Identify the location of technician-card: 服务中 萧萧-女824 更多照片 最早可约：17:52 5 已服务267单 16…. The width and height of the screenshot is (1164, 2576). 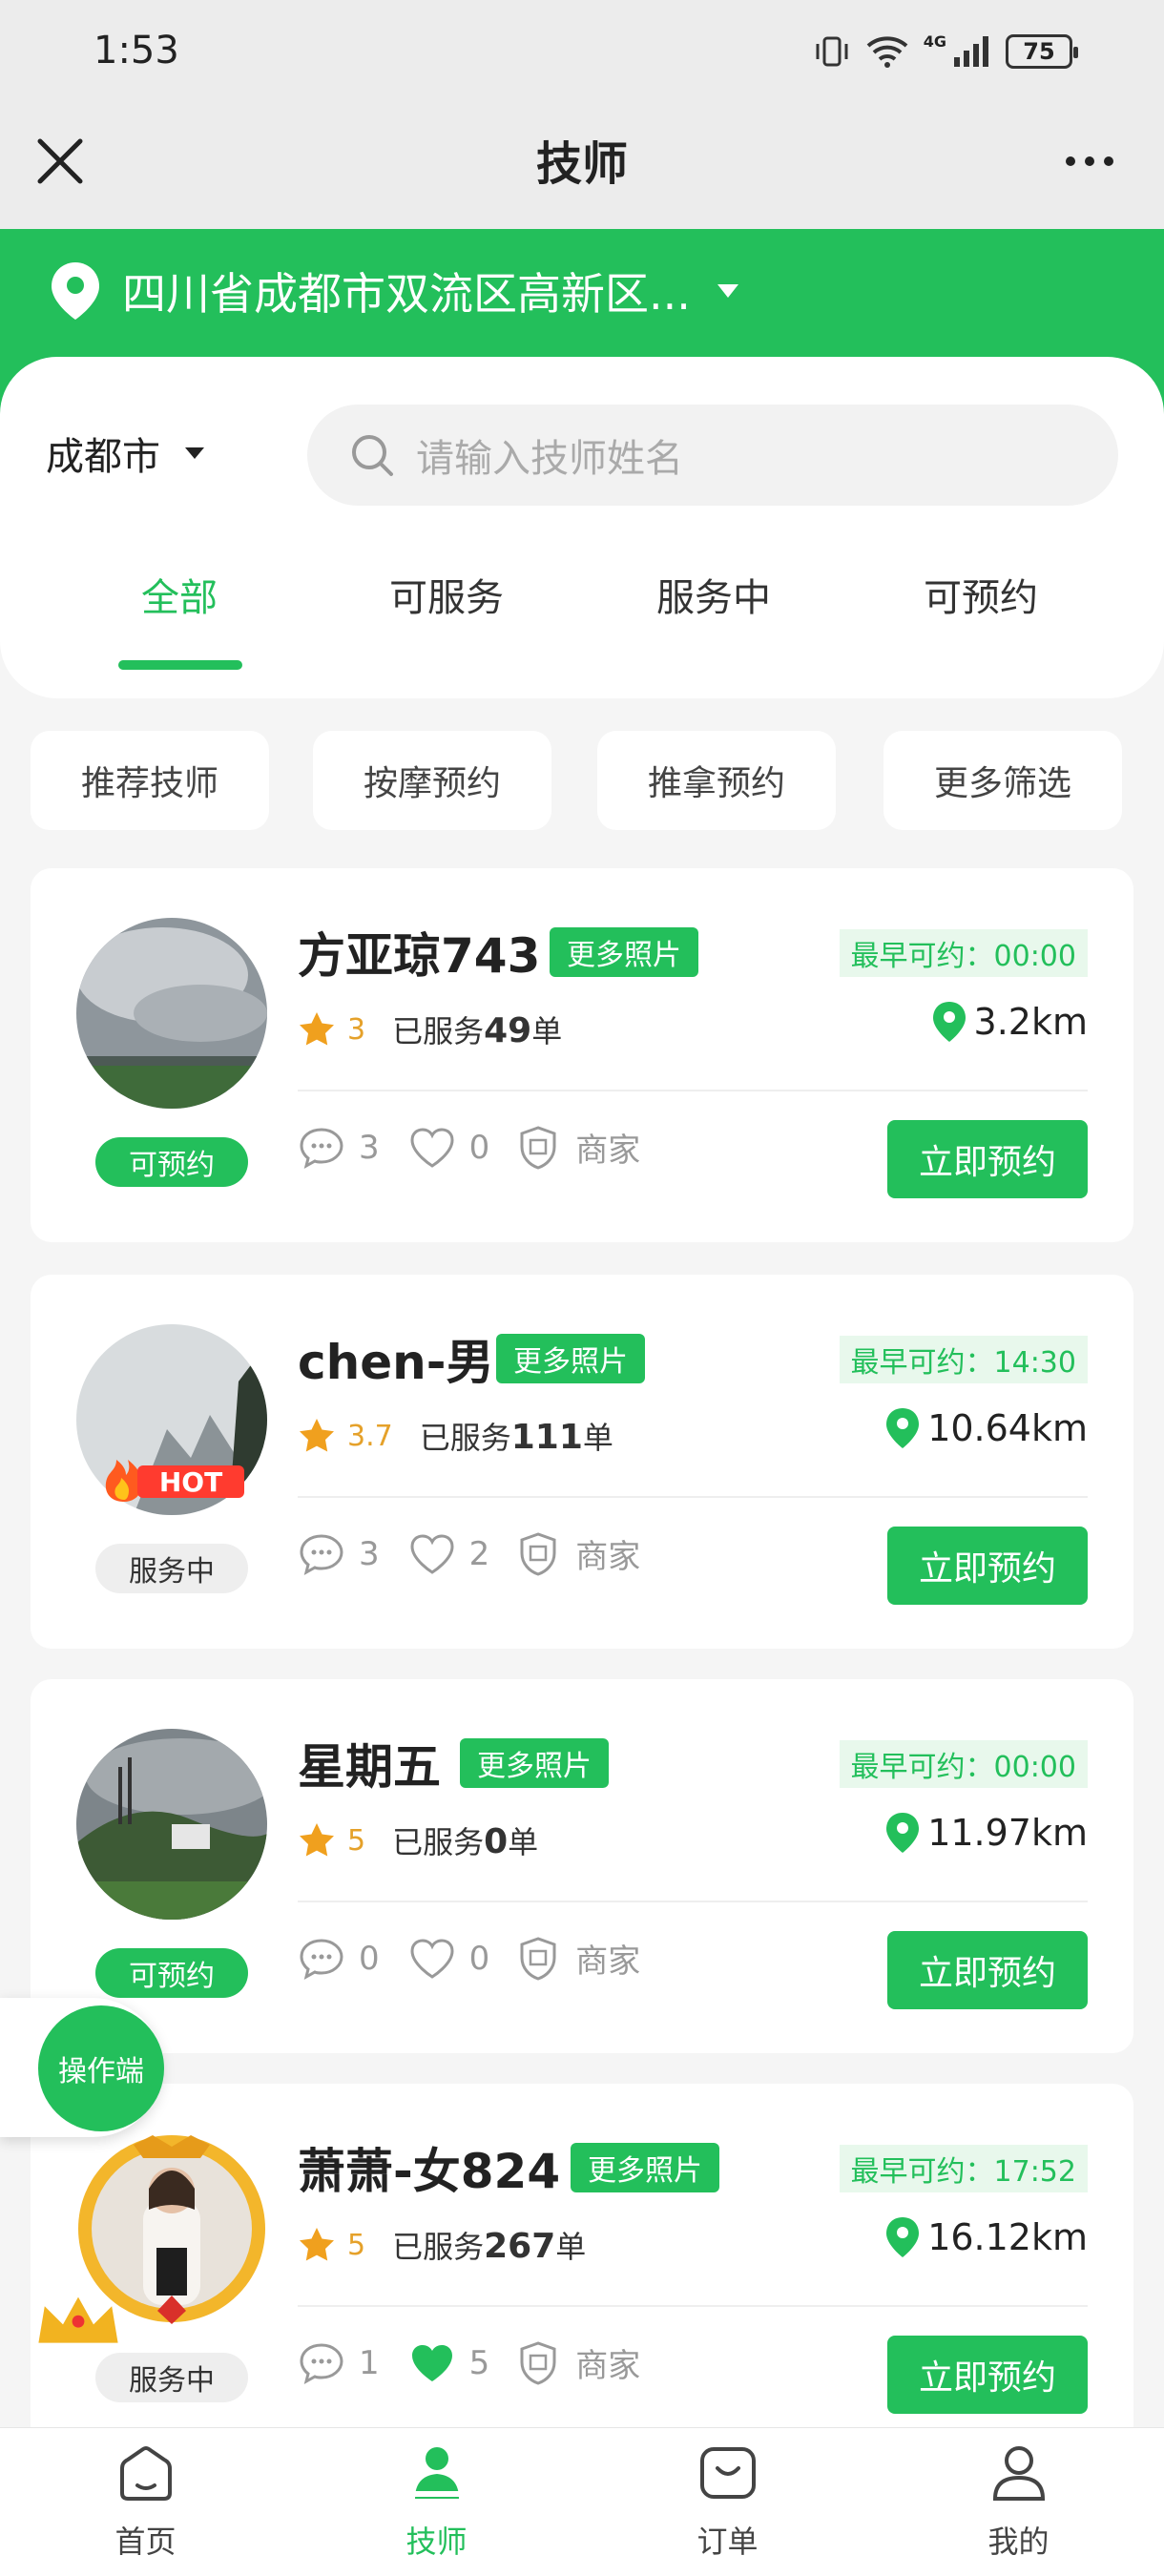
(582, 2271).